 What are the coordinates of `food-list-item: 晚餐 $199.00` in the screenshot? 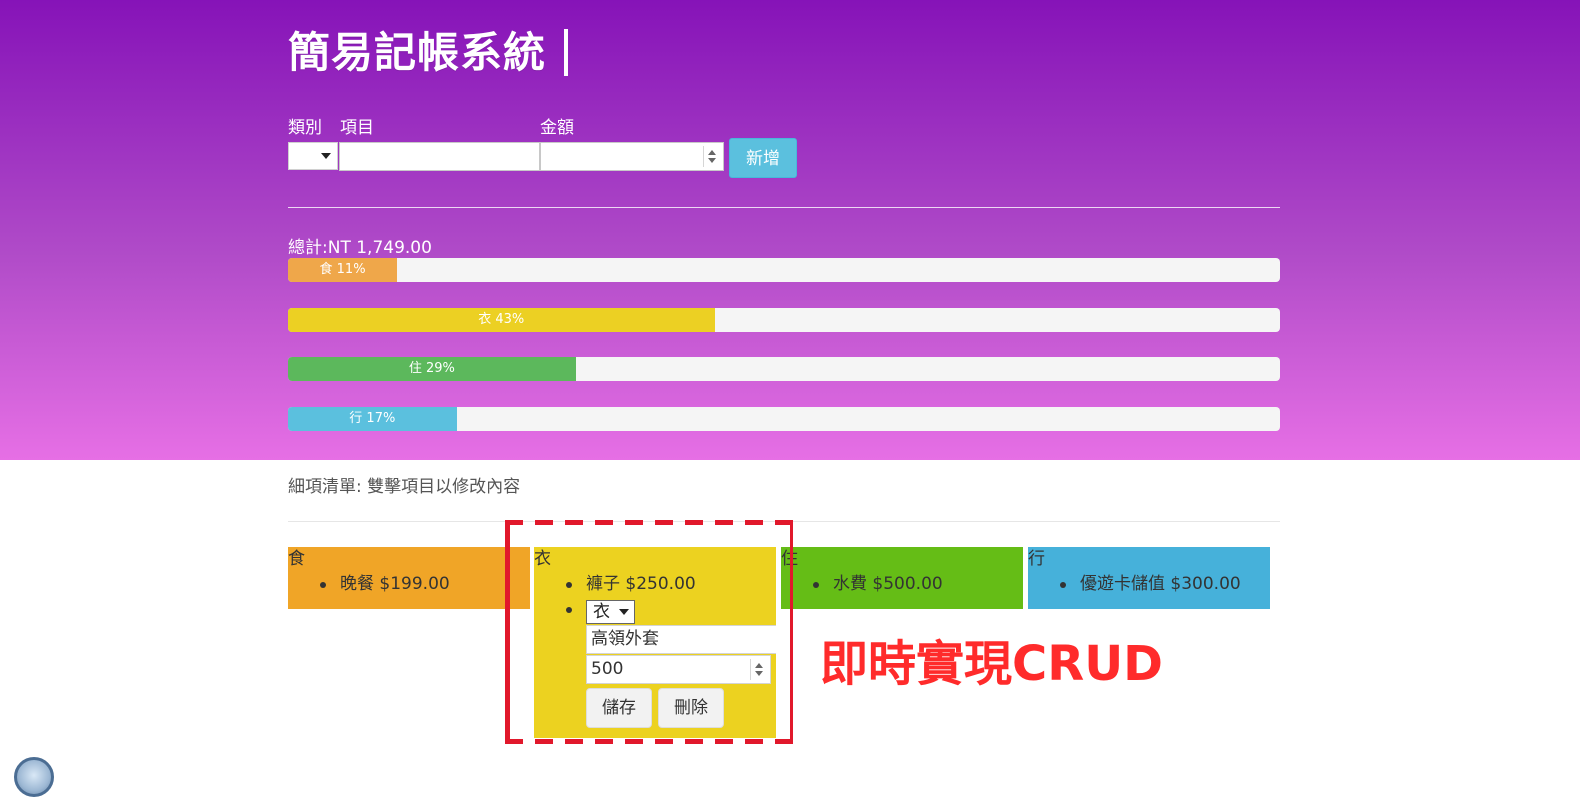 It's located at (409, 584).